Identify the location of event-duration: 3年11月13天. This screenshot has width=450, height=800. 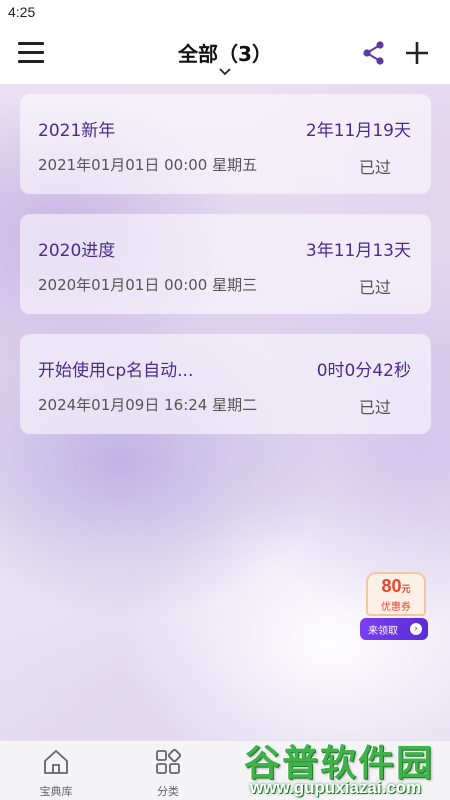
(358, 251).